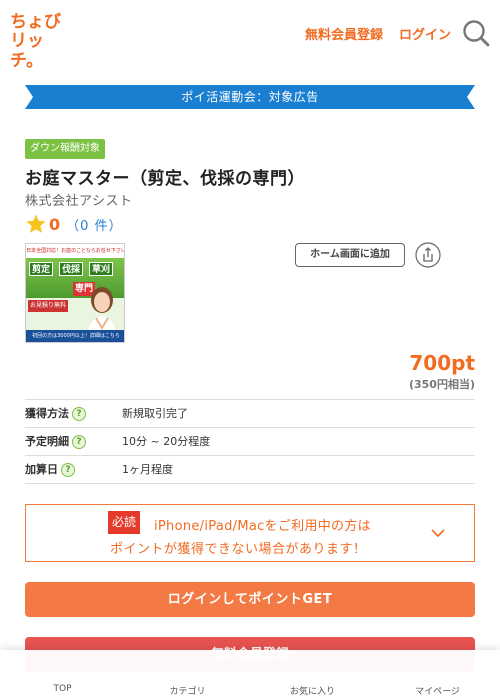  What do you see at coordinates (62, 675) in the screenshot?
I see `nav-item-top: TOP` at bounding box center [62, 675].